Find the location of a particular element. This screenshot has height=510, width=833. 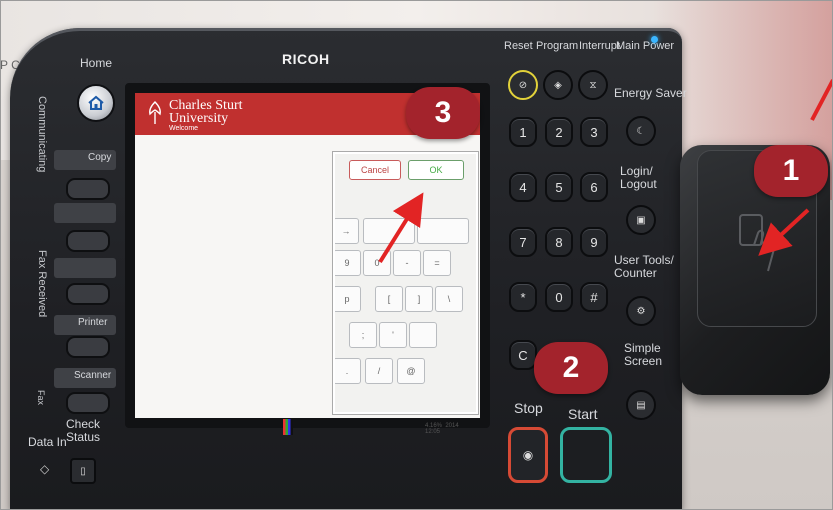

university-logo-icon is located at coordinates (155, 112).